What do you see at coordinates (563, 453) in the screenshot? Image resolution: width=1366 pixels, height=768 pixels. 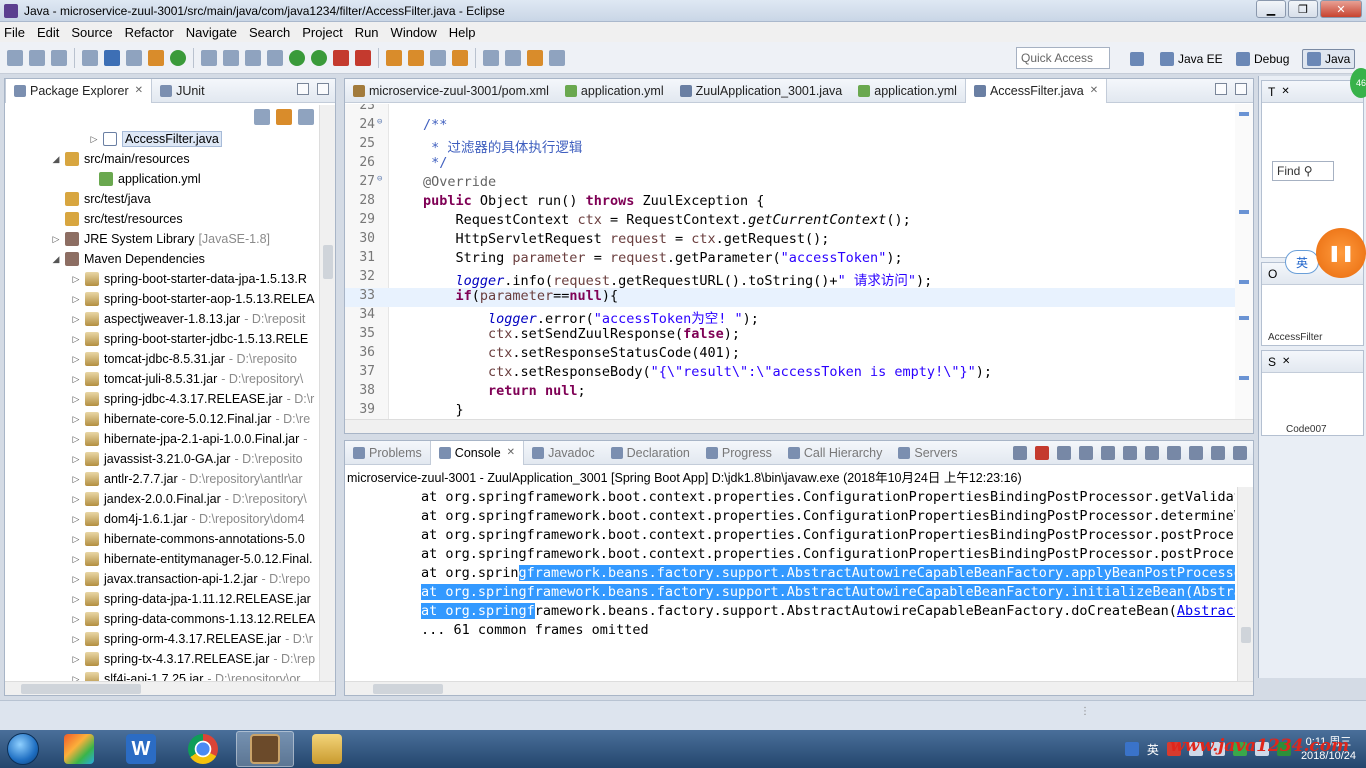 I see `tab-javadoc: Javadoc` at bounding box center [563, 453].